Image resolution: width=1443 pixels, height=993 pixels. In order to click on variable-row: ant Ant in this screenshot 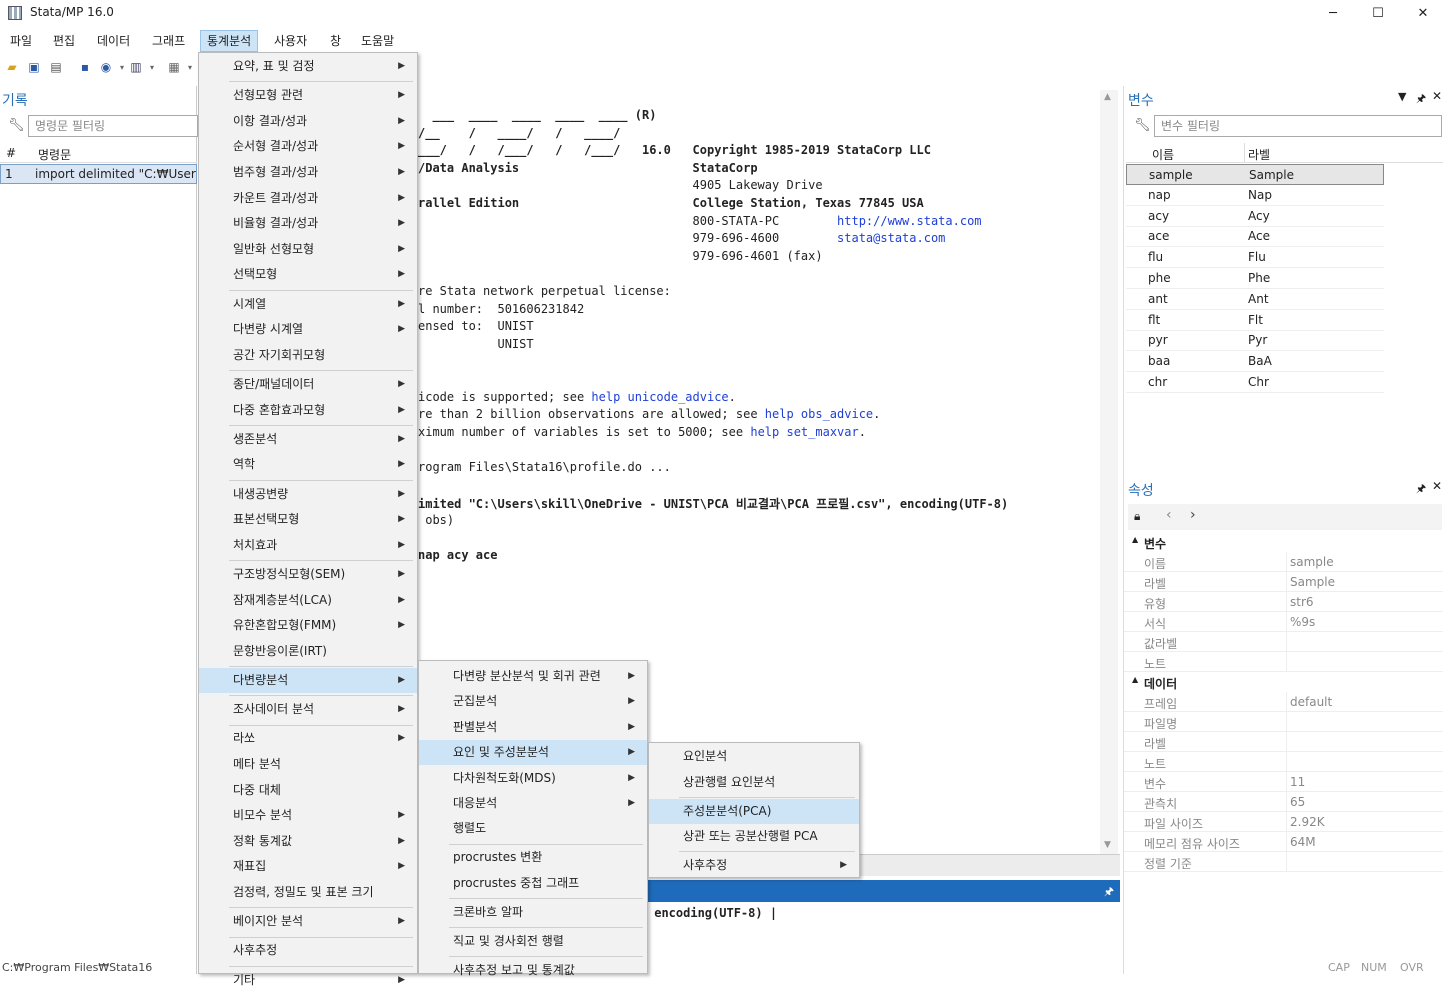, I will do `click(1255, 299)`.